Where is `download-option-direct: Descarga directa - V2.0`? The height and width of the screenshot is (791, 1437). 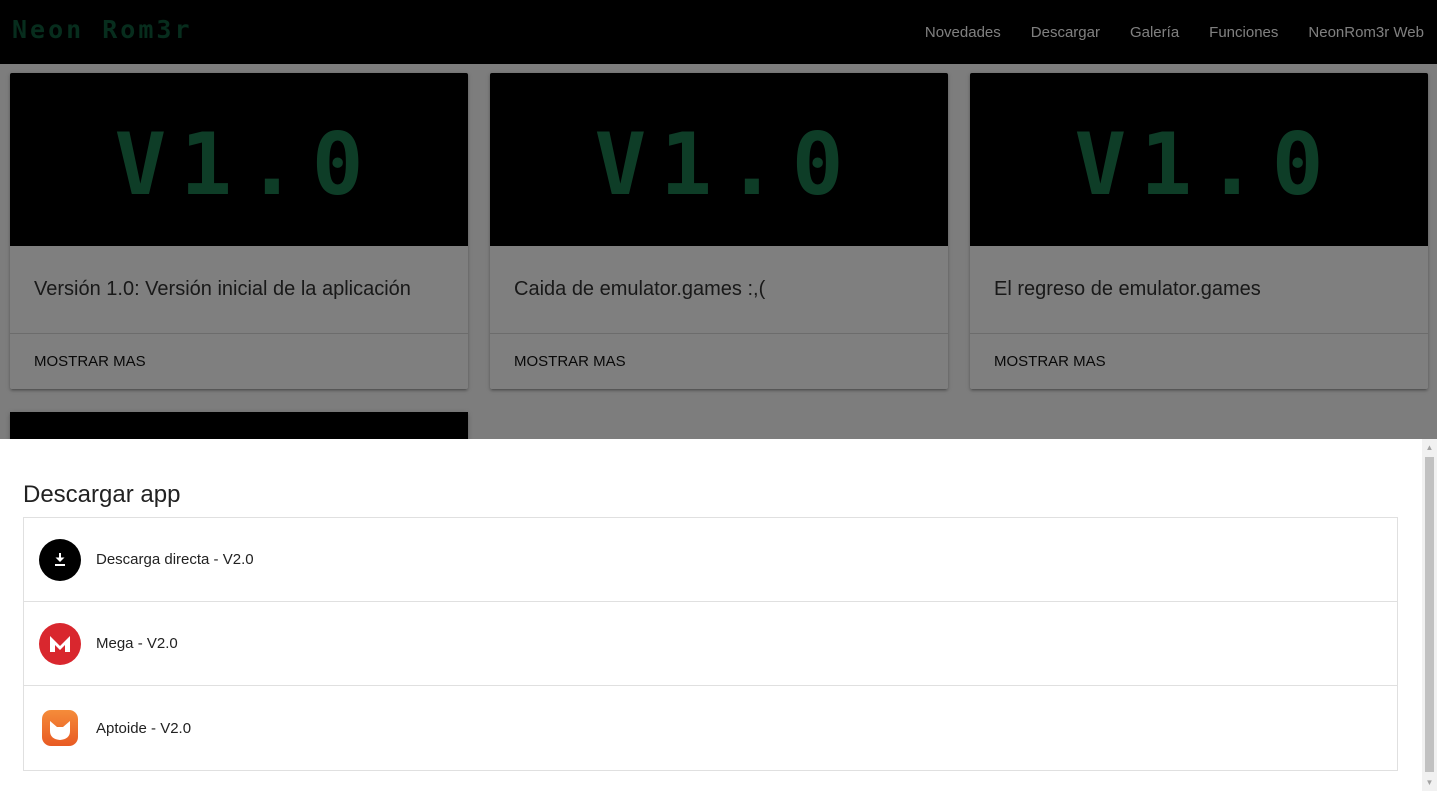
download-option-direct: Descarga directa - V2.0 is located at coordinates (710, 560).